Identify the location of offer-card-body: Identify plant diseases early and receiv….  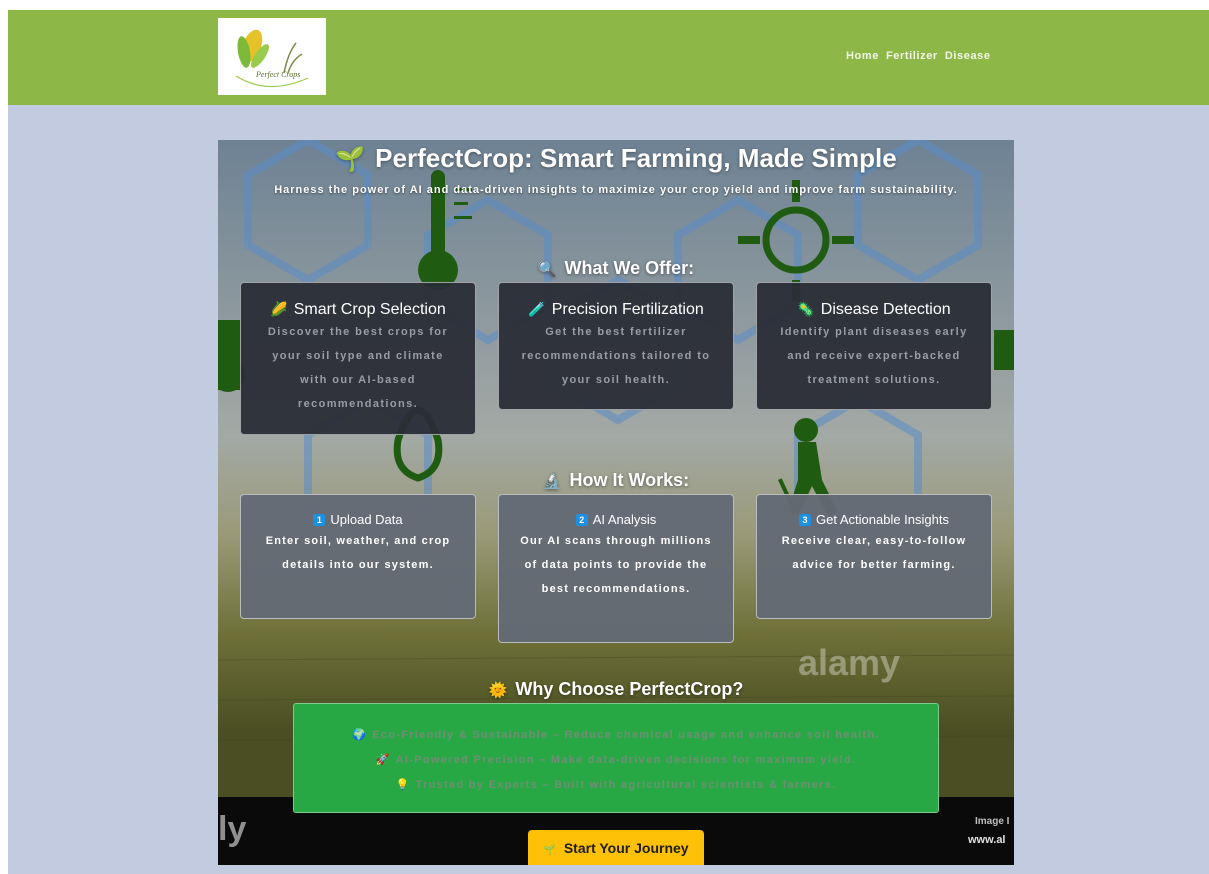
(874, 356).